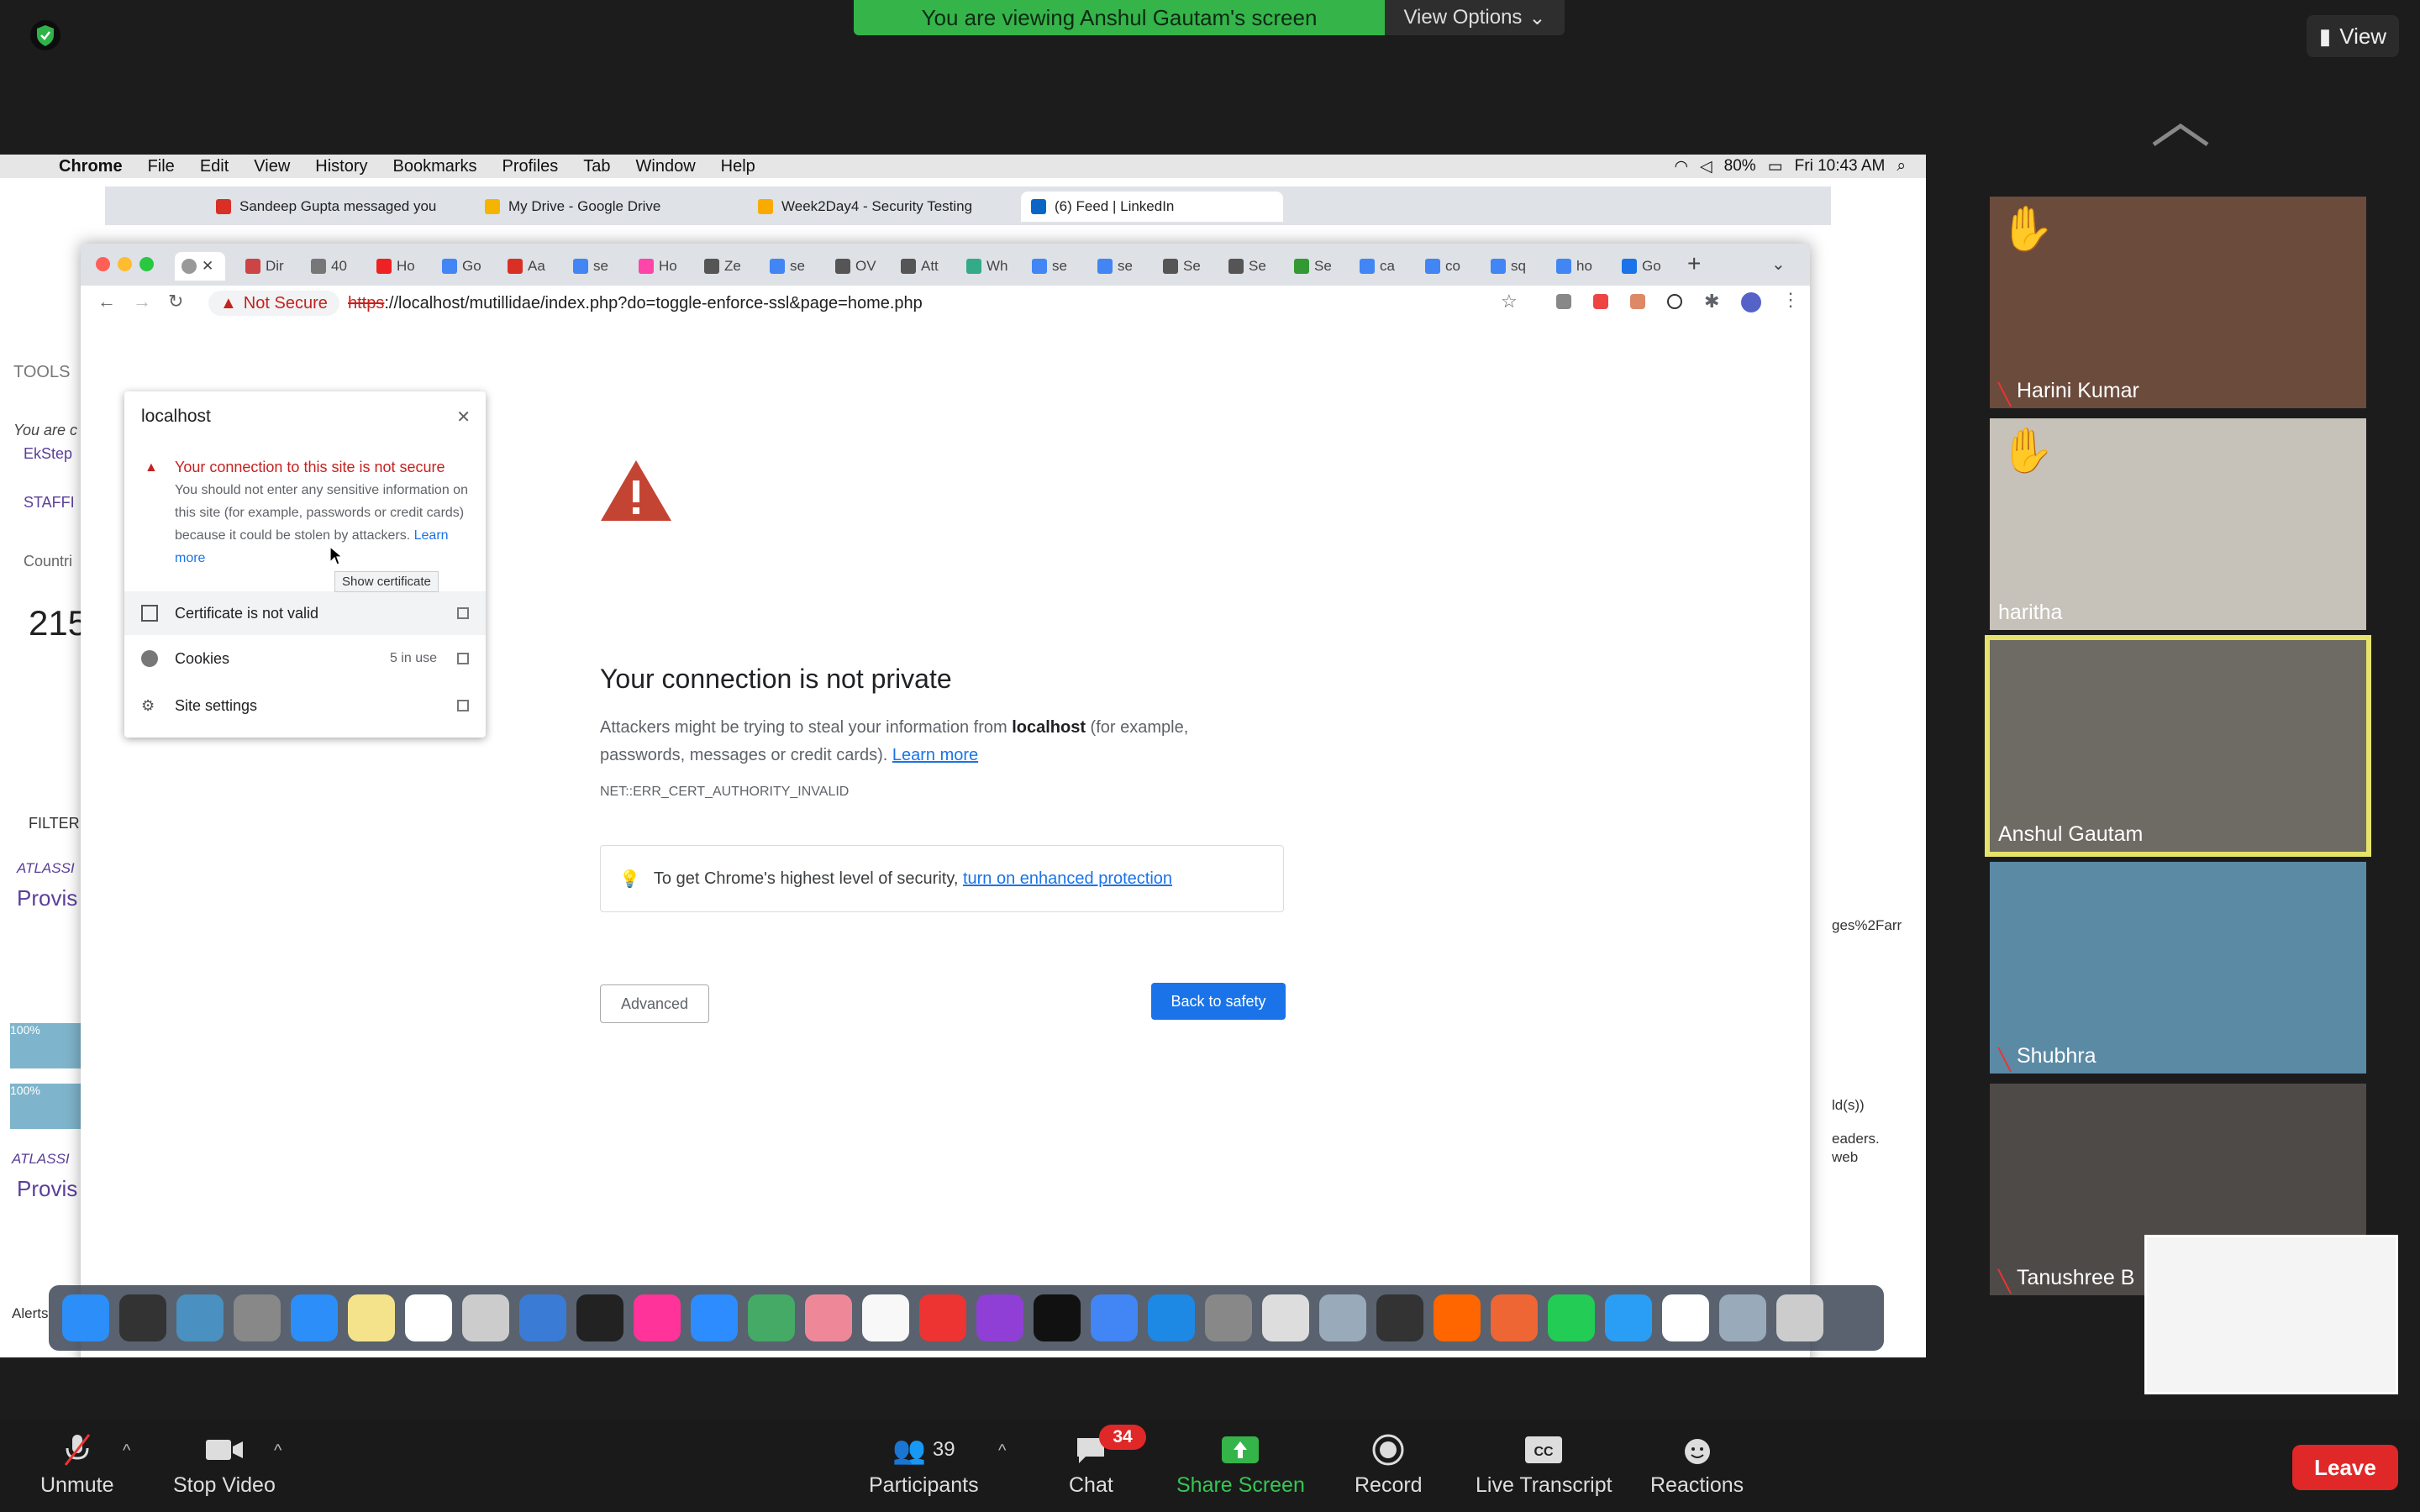 Image resolution: width=2420 pixels, height=1512 pixels. What do you see at coordinates (200, 266) in the screenshot?
I see `tab-active: ✕` at bounding box center [200, 266].